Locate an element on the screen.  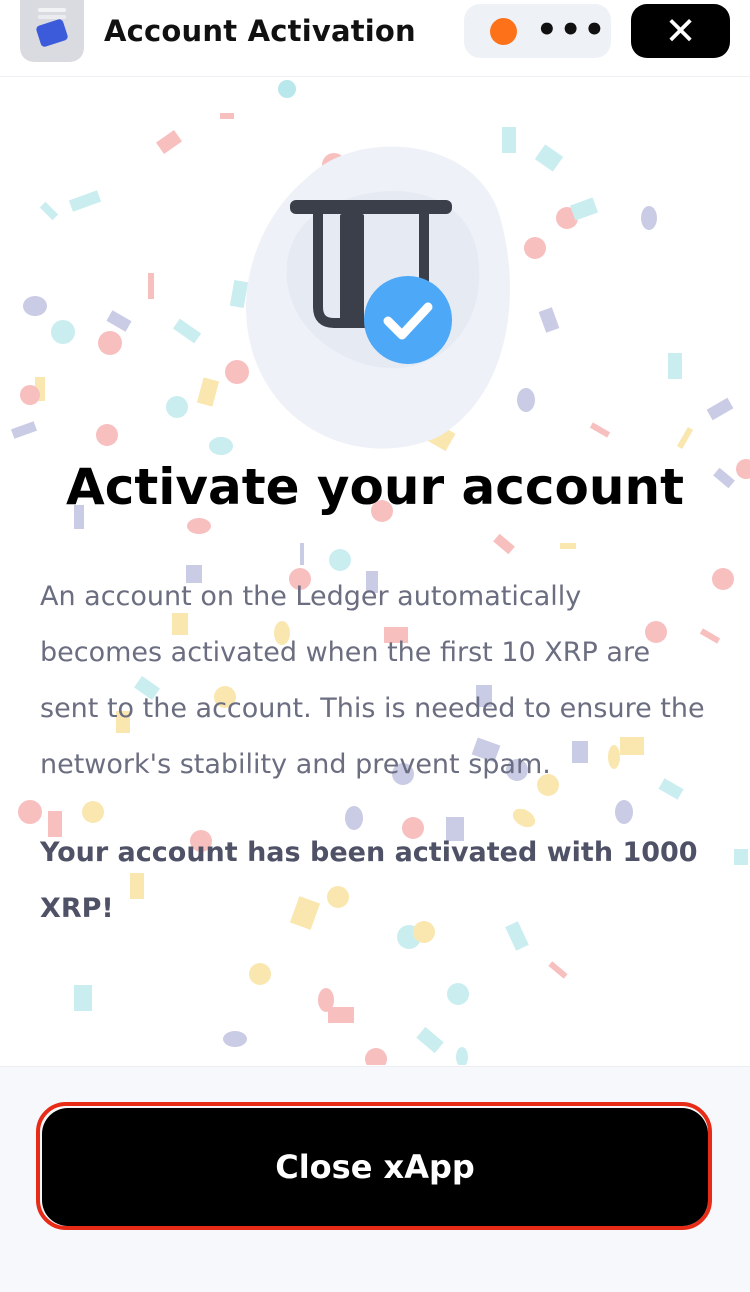
more-icon: ••• is located at coordinates (571, 30).